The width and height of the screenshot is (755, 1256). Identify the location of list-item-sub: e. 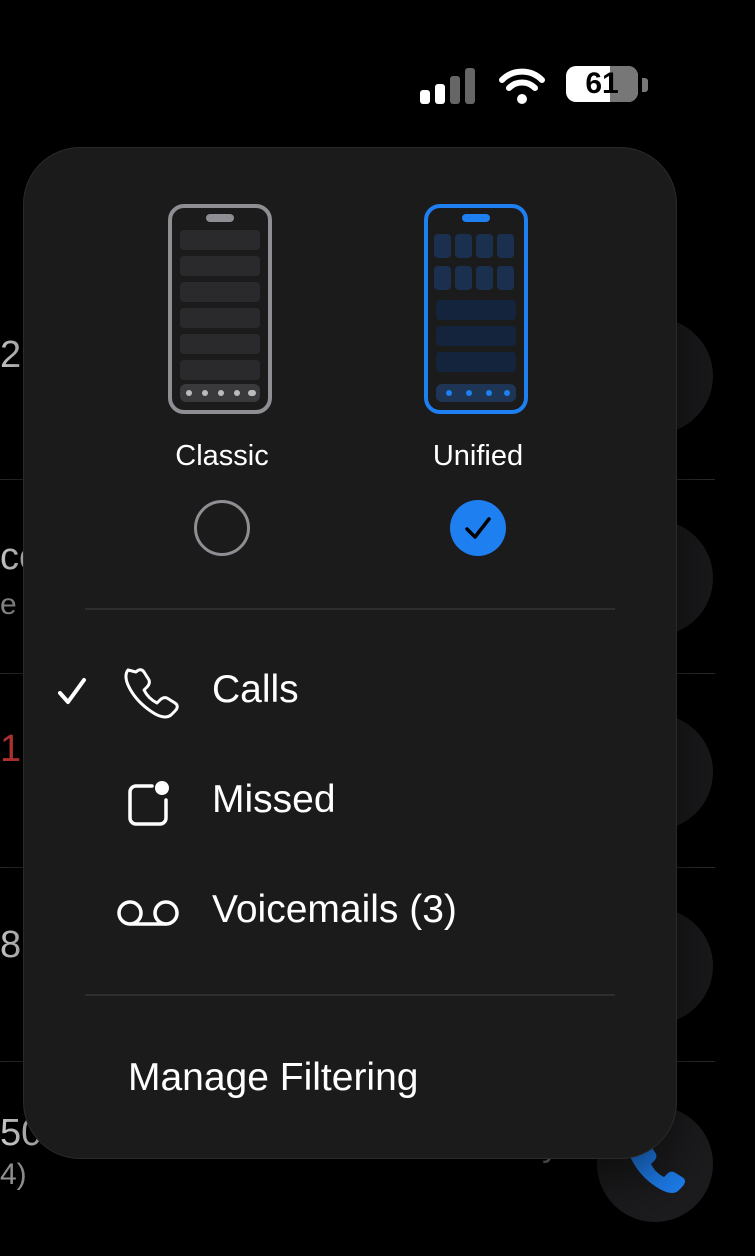
(8, 604).